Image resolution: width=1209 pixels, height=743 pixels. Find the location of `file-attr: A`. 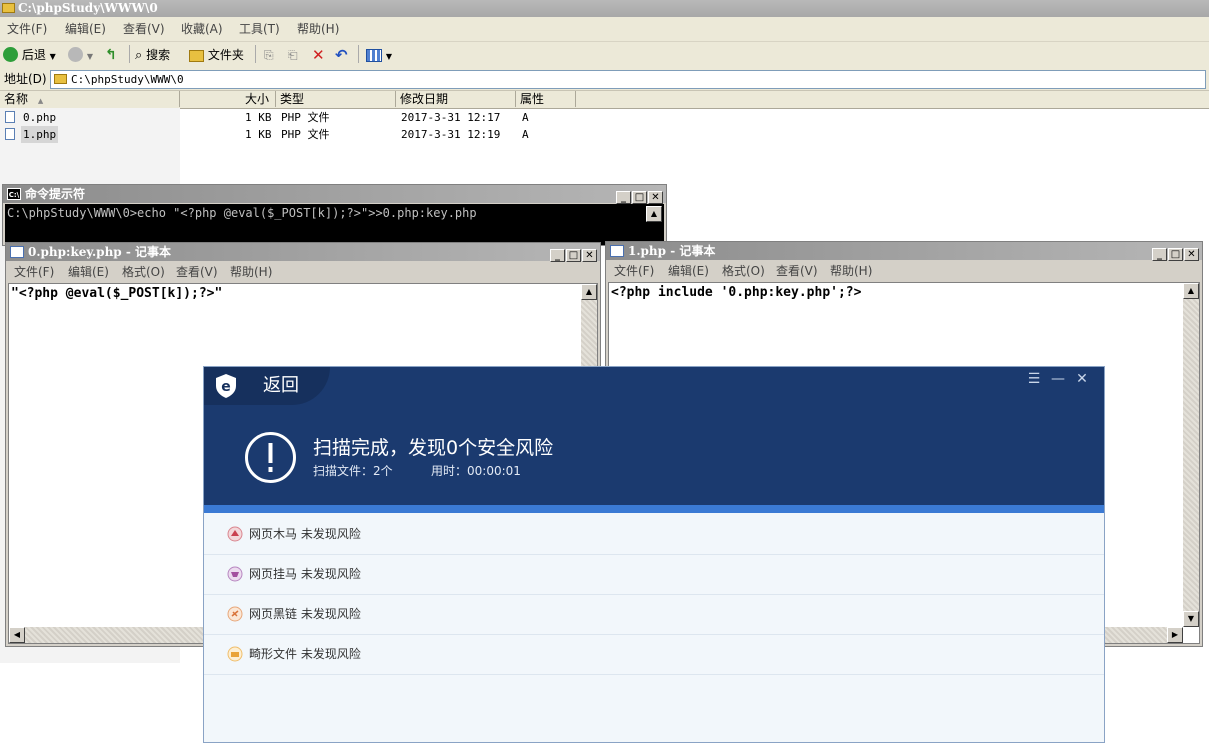

file-attr: A is located at coordinates (525, 117).